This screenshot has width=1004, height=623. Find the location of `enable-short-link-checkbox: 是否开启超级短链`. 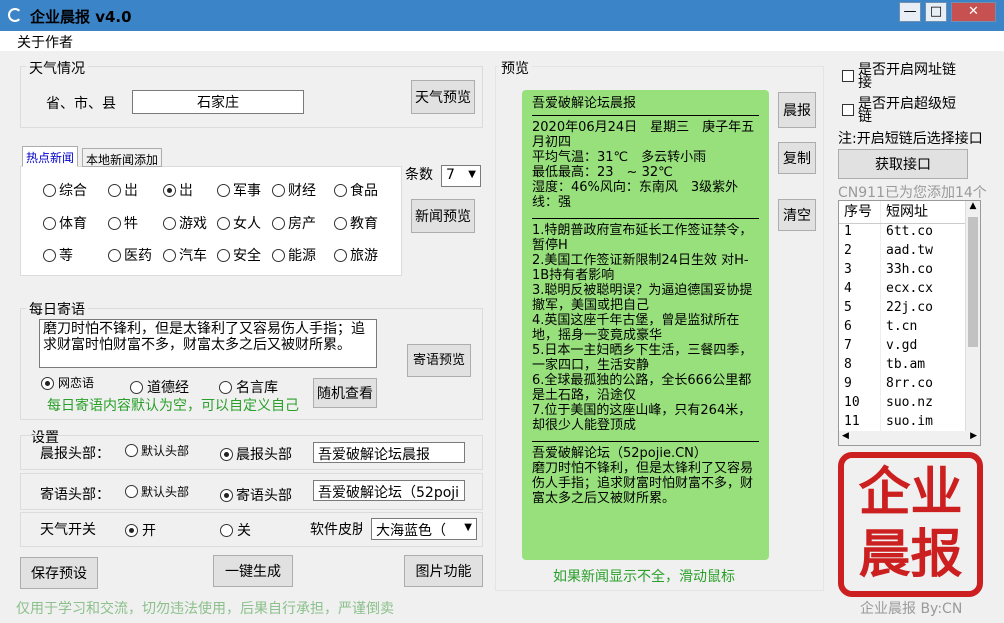

enable-short-link-checkbox: 是否开启超级短链 is located at coordinates (905, 110).